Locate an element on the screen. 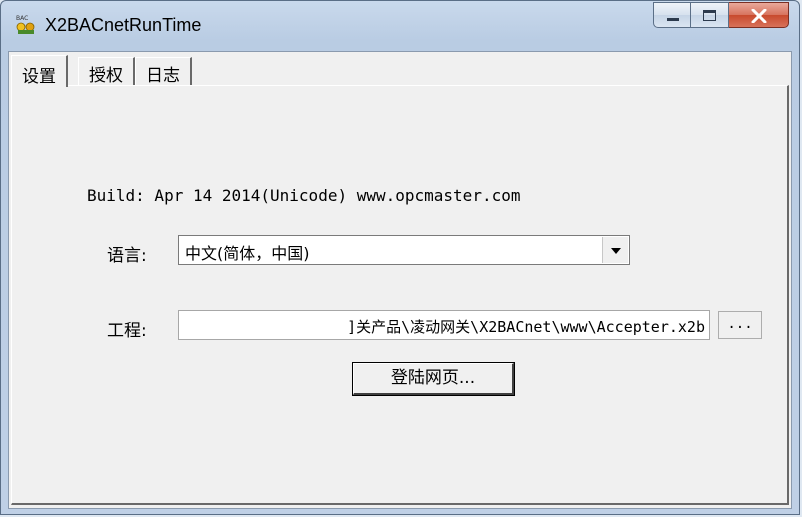 This screenshot has width=802, height=517. language-dropdown-button is located at coordinates (615, 250).